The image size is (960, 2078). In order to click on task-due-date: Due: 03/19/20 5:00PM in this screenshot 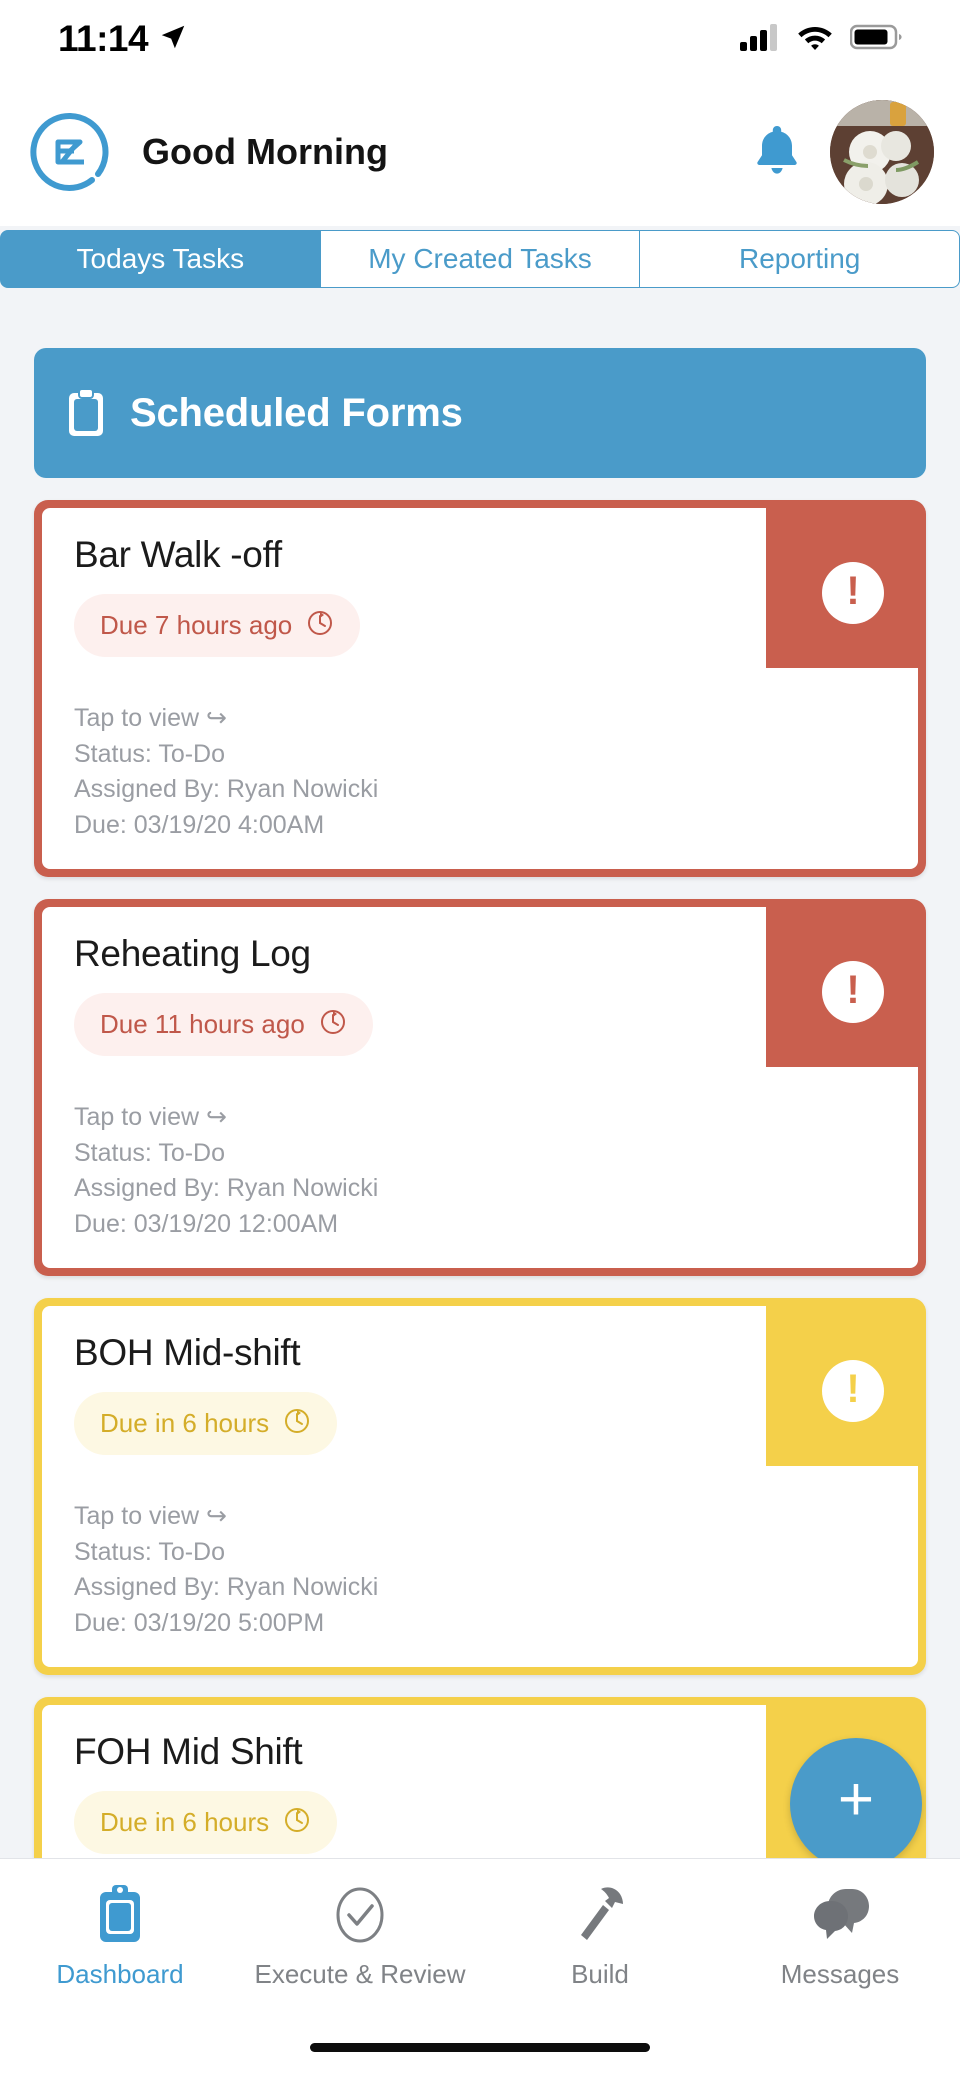, I will do `click(199, 1622)`.